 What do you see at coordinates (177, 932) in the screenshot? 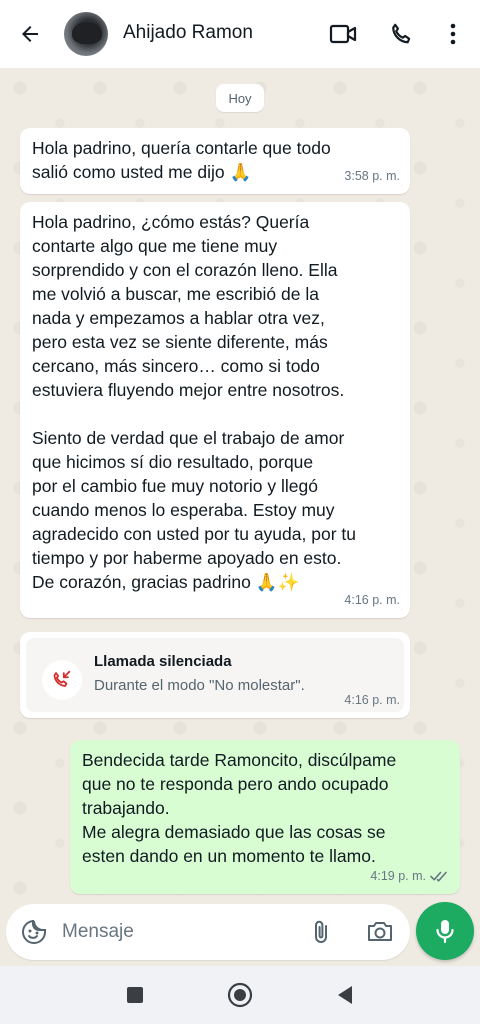
I see `message-input` at bounding box center [177, 932].